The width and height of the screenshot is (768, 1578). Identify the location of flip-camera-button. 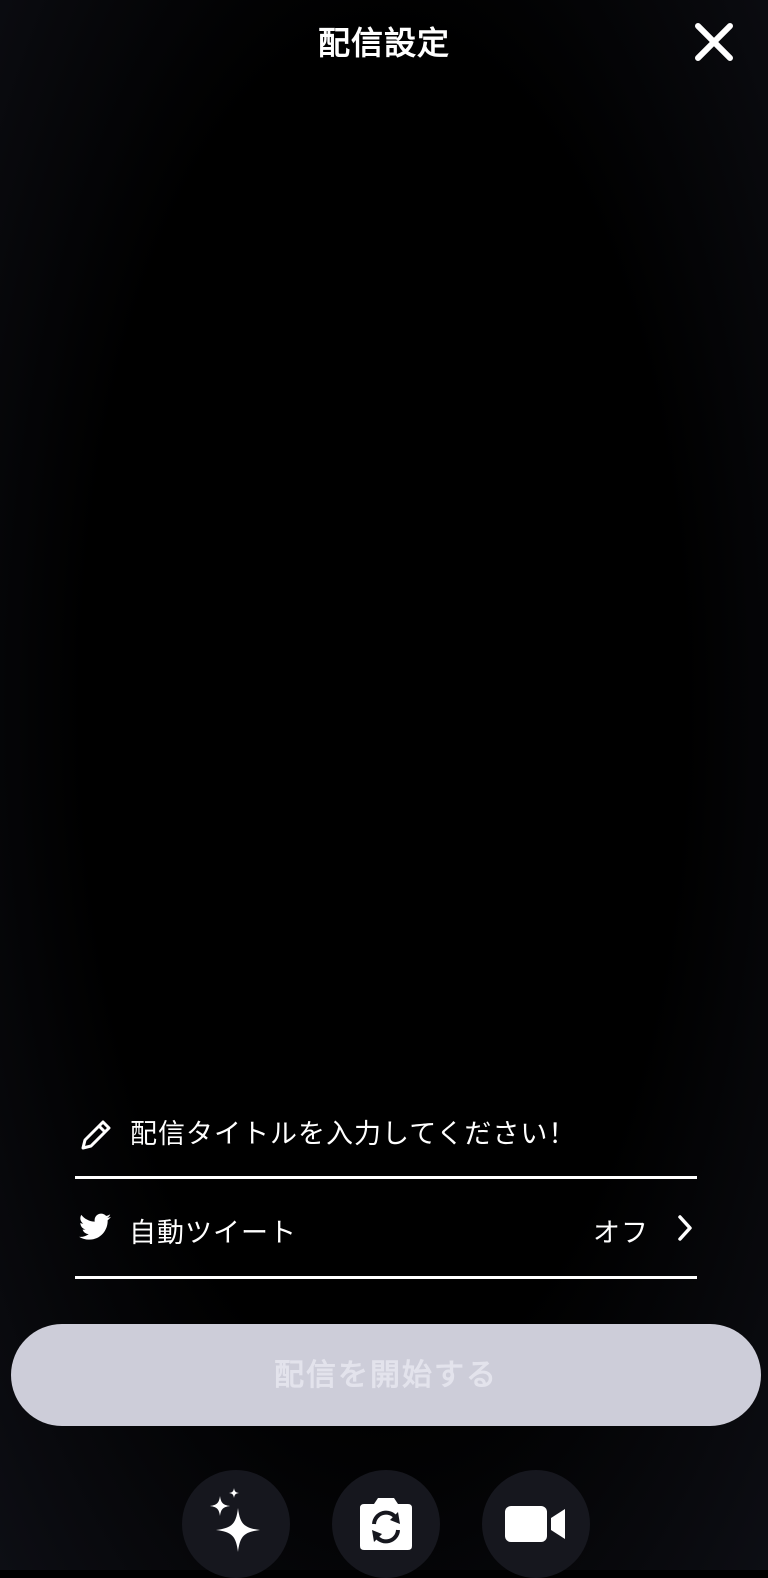
(386, 1524).